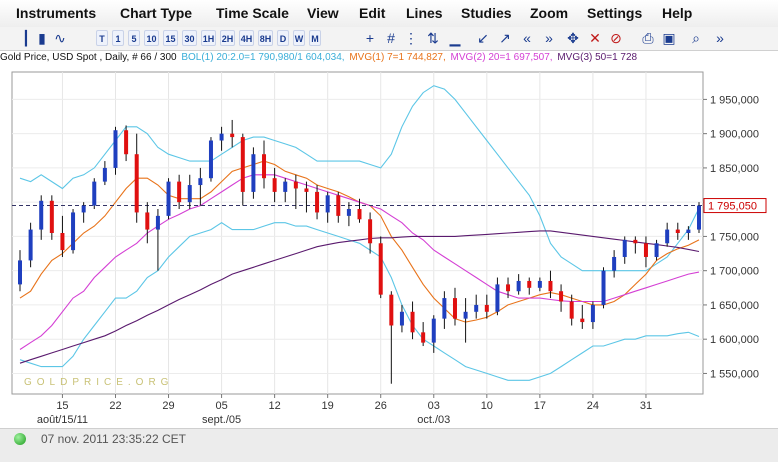 The image size is (778, 462). I want to click on y-tick-label: 1 700,000, so click(734, 272).